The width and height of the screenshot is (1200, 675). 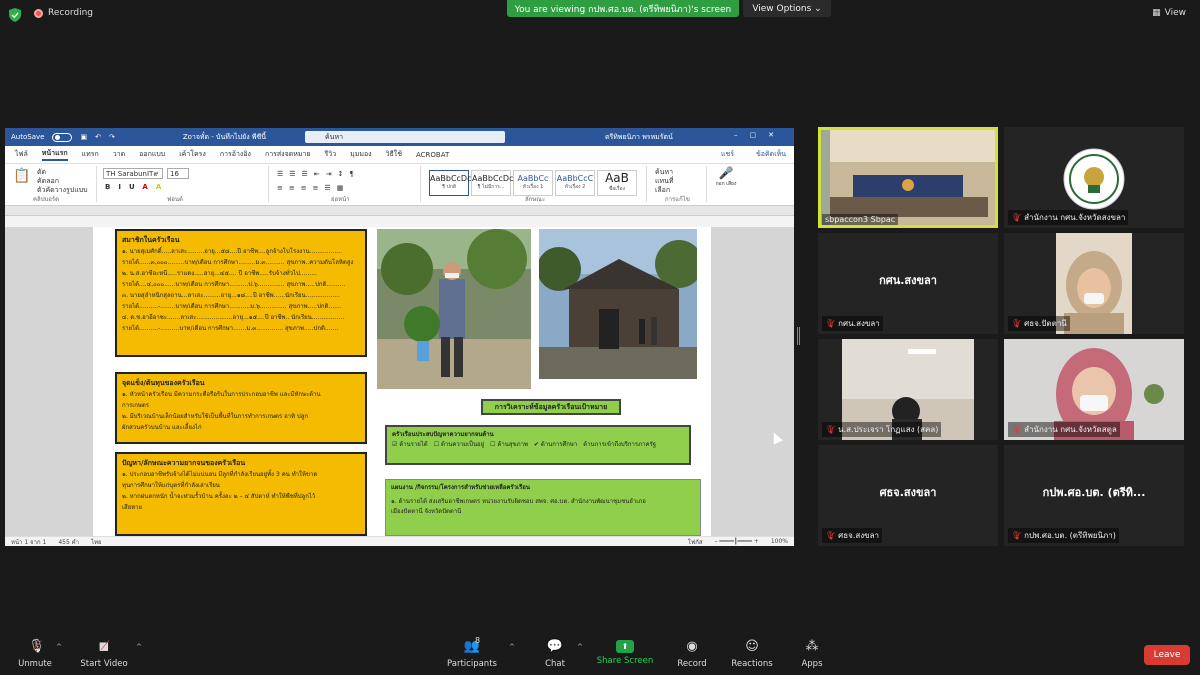 I want to click on word-tab: แทรก, so click(x=90, y=154).